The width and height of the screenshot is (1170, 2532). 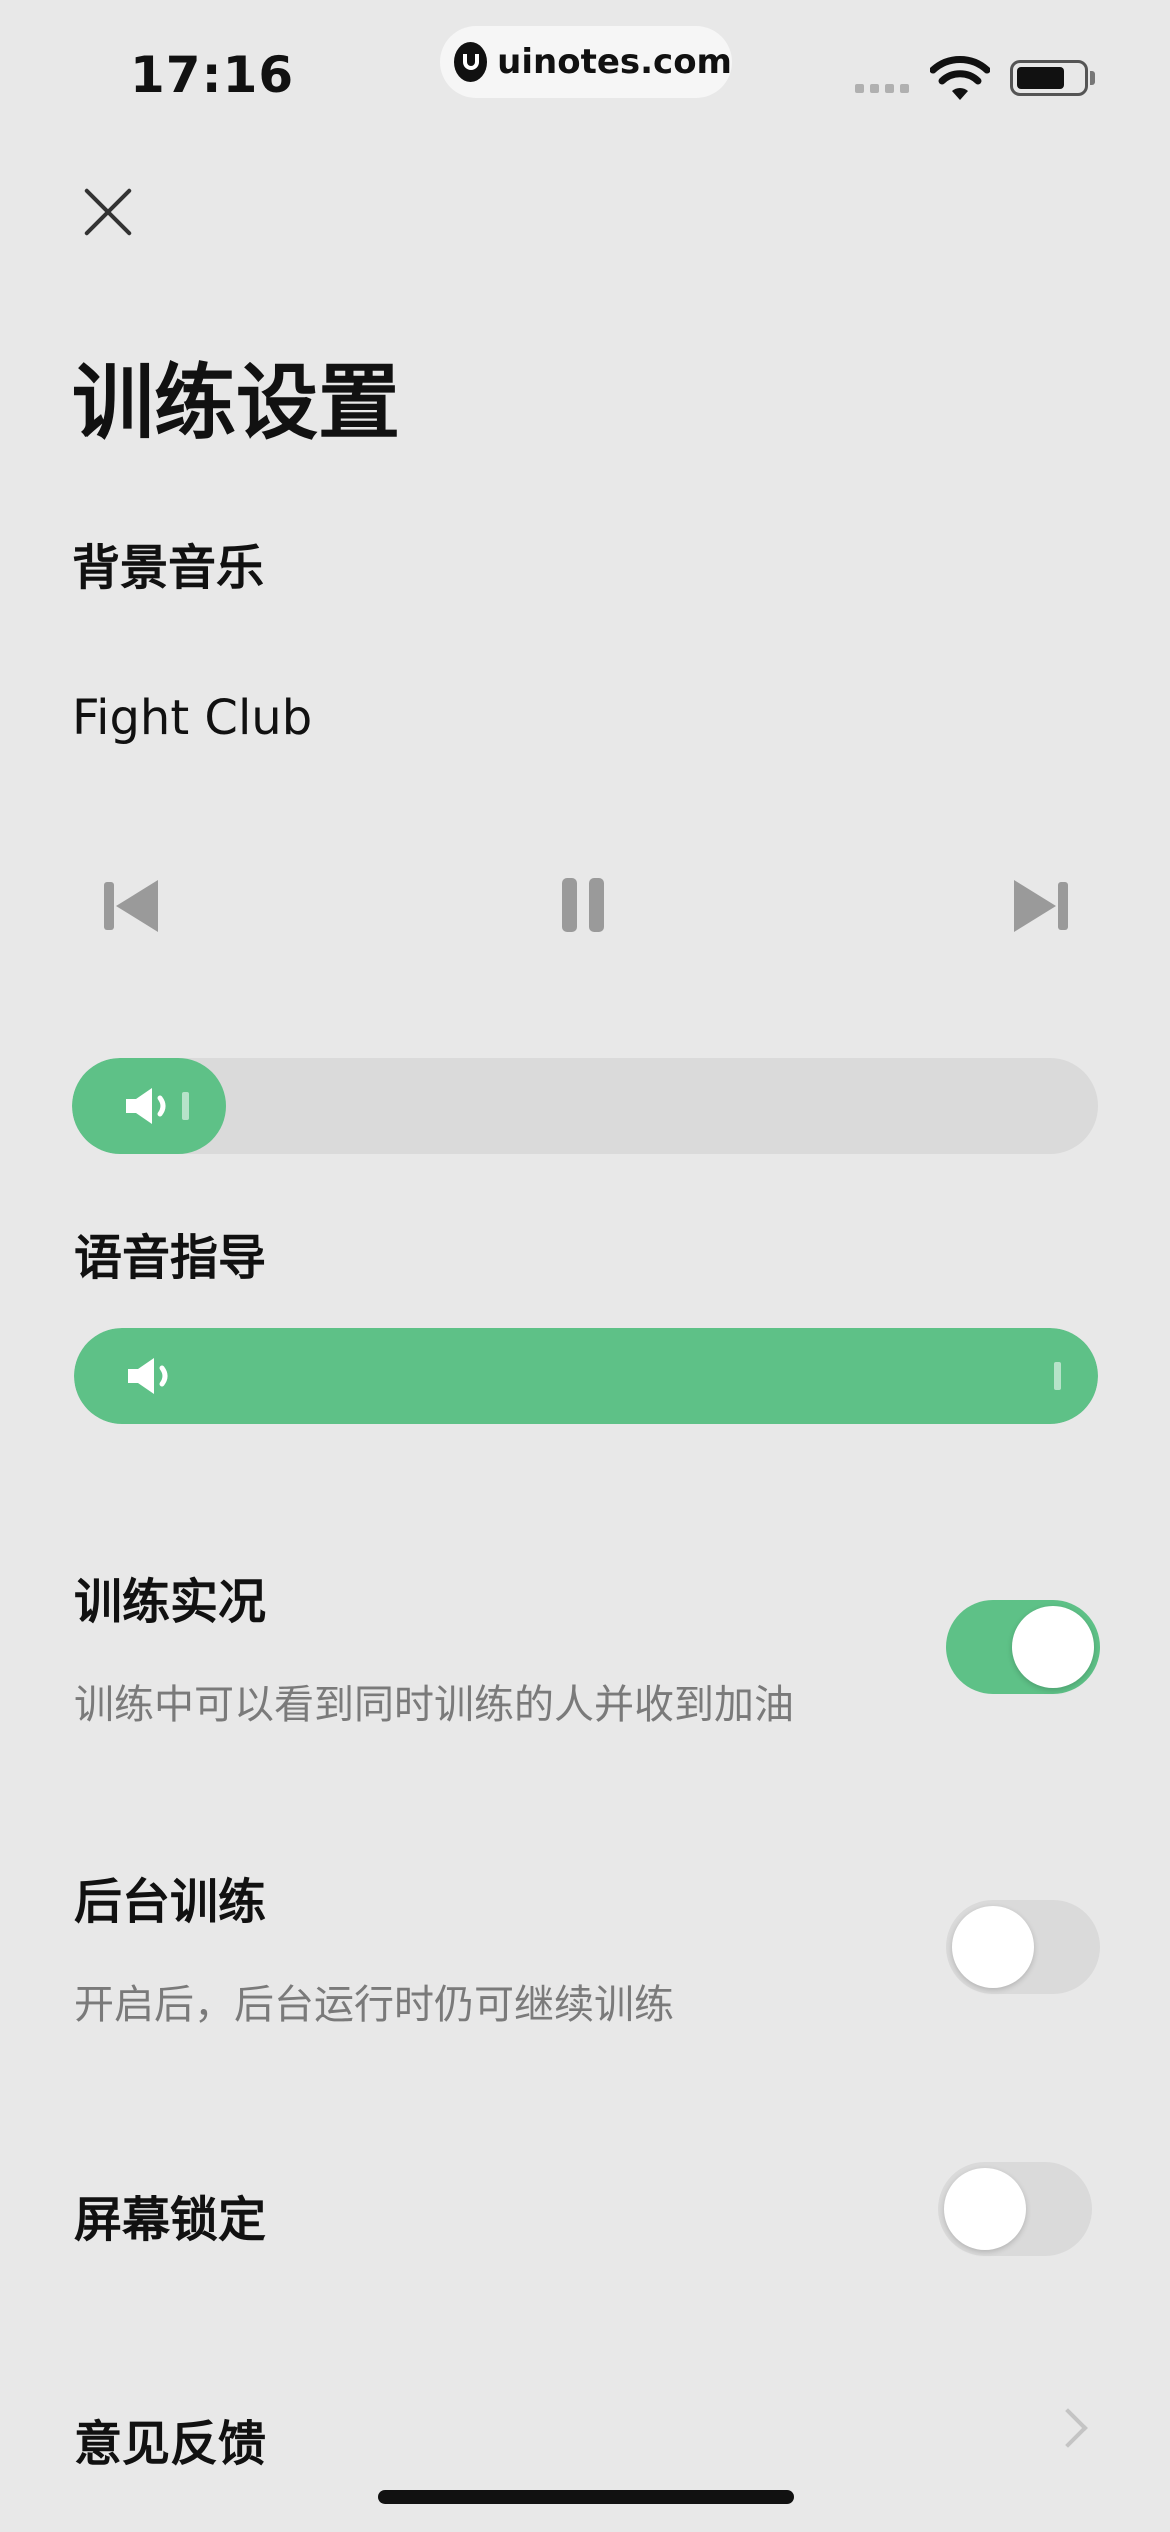 I want to click on background-training-title: 后台训练, so click(x=170, y=1902).